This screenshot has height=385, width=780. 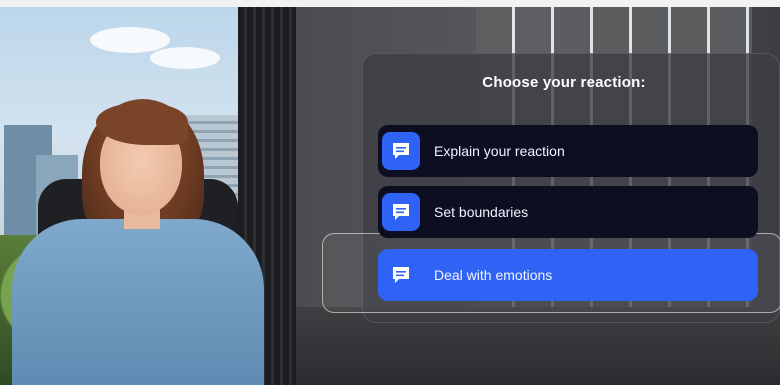 What do you see at coordinates (493, 275) in the screenshot?
I see `reaction-option-label: Deal with emotions` at bounding box center [493, 275].